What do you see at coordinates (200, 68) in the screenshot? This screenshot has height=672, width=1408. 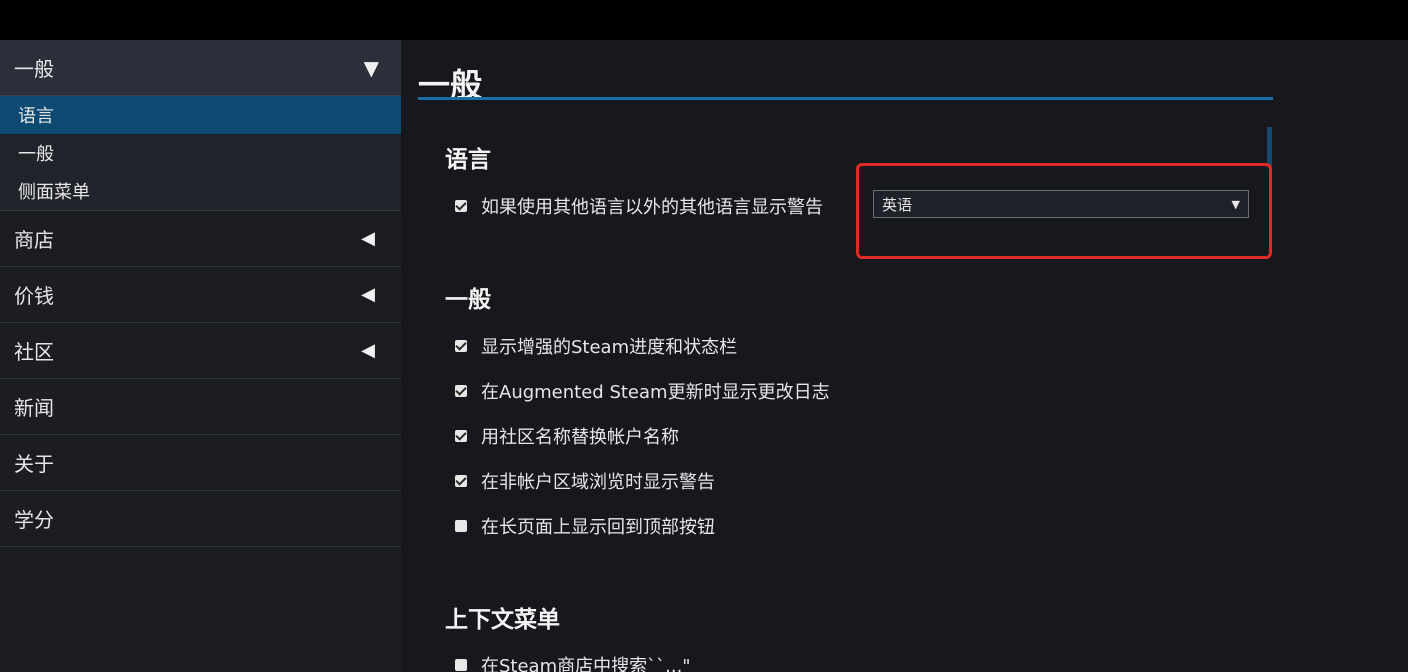 I see `sidebar-group-general: 一般 ▼` at bounding box center [200, 68].